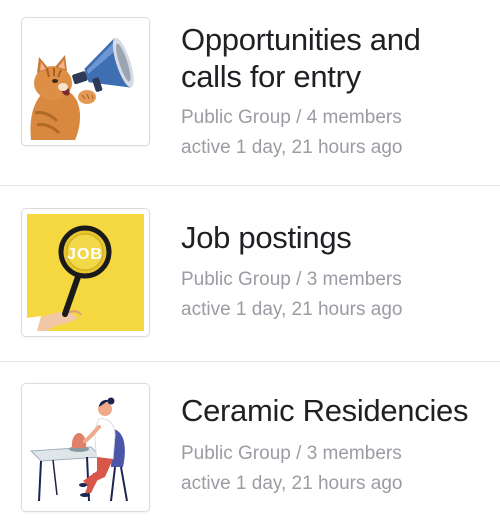 Image resolution: width=500 pixels, height=526 pixels. Describe the element at coordinates (354, 117) in the screenshot. I see `group-member-count: 4 members` at that location.